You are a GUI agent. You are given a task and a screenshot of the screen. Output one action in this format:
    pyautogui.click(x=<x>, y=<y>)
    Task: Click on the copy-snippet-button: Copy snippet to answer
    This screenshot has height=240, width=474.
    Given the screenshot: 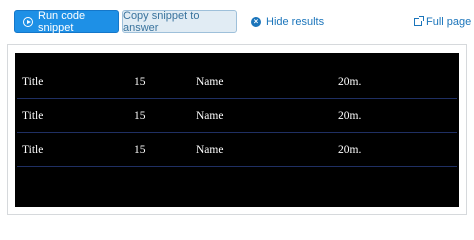 What is the action you would take?
    pyautogui.click(x=179, y=21)
    